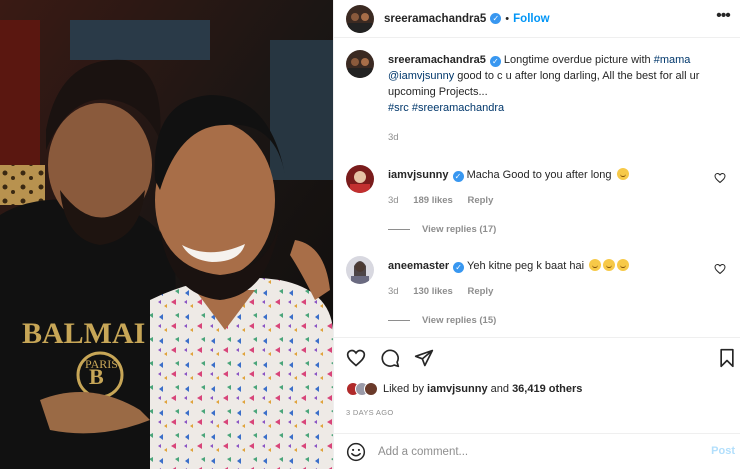 The height and width of the screenshot is (469, 740). Describe the element at coordinates (356, 358) in the screenshot. I see `heart-icon` at that location.